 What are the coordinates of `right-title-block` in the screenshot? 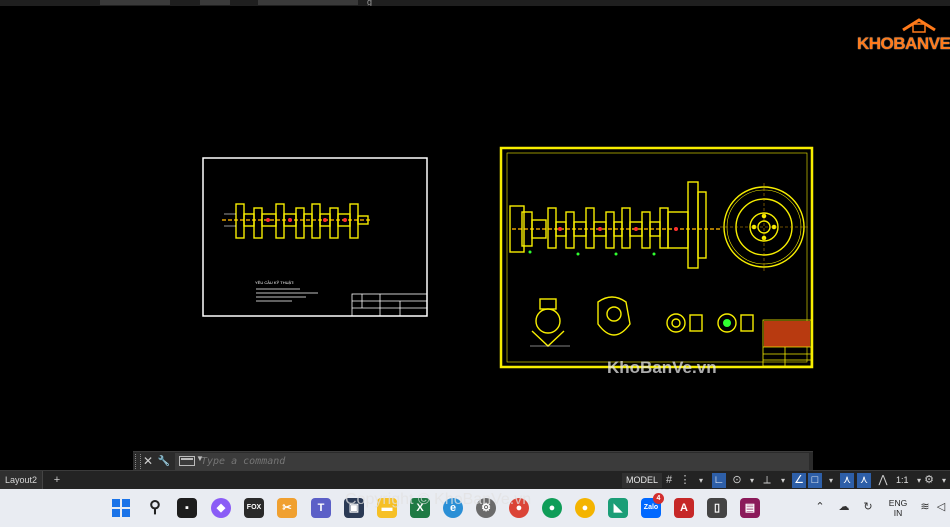 It's located at (787, 343).